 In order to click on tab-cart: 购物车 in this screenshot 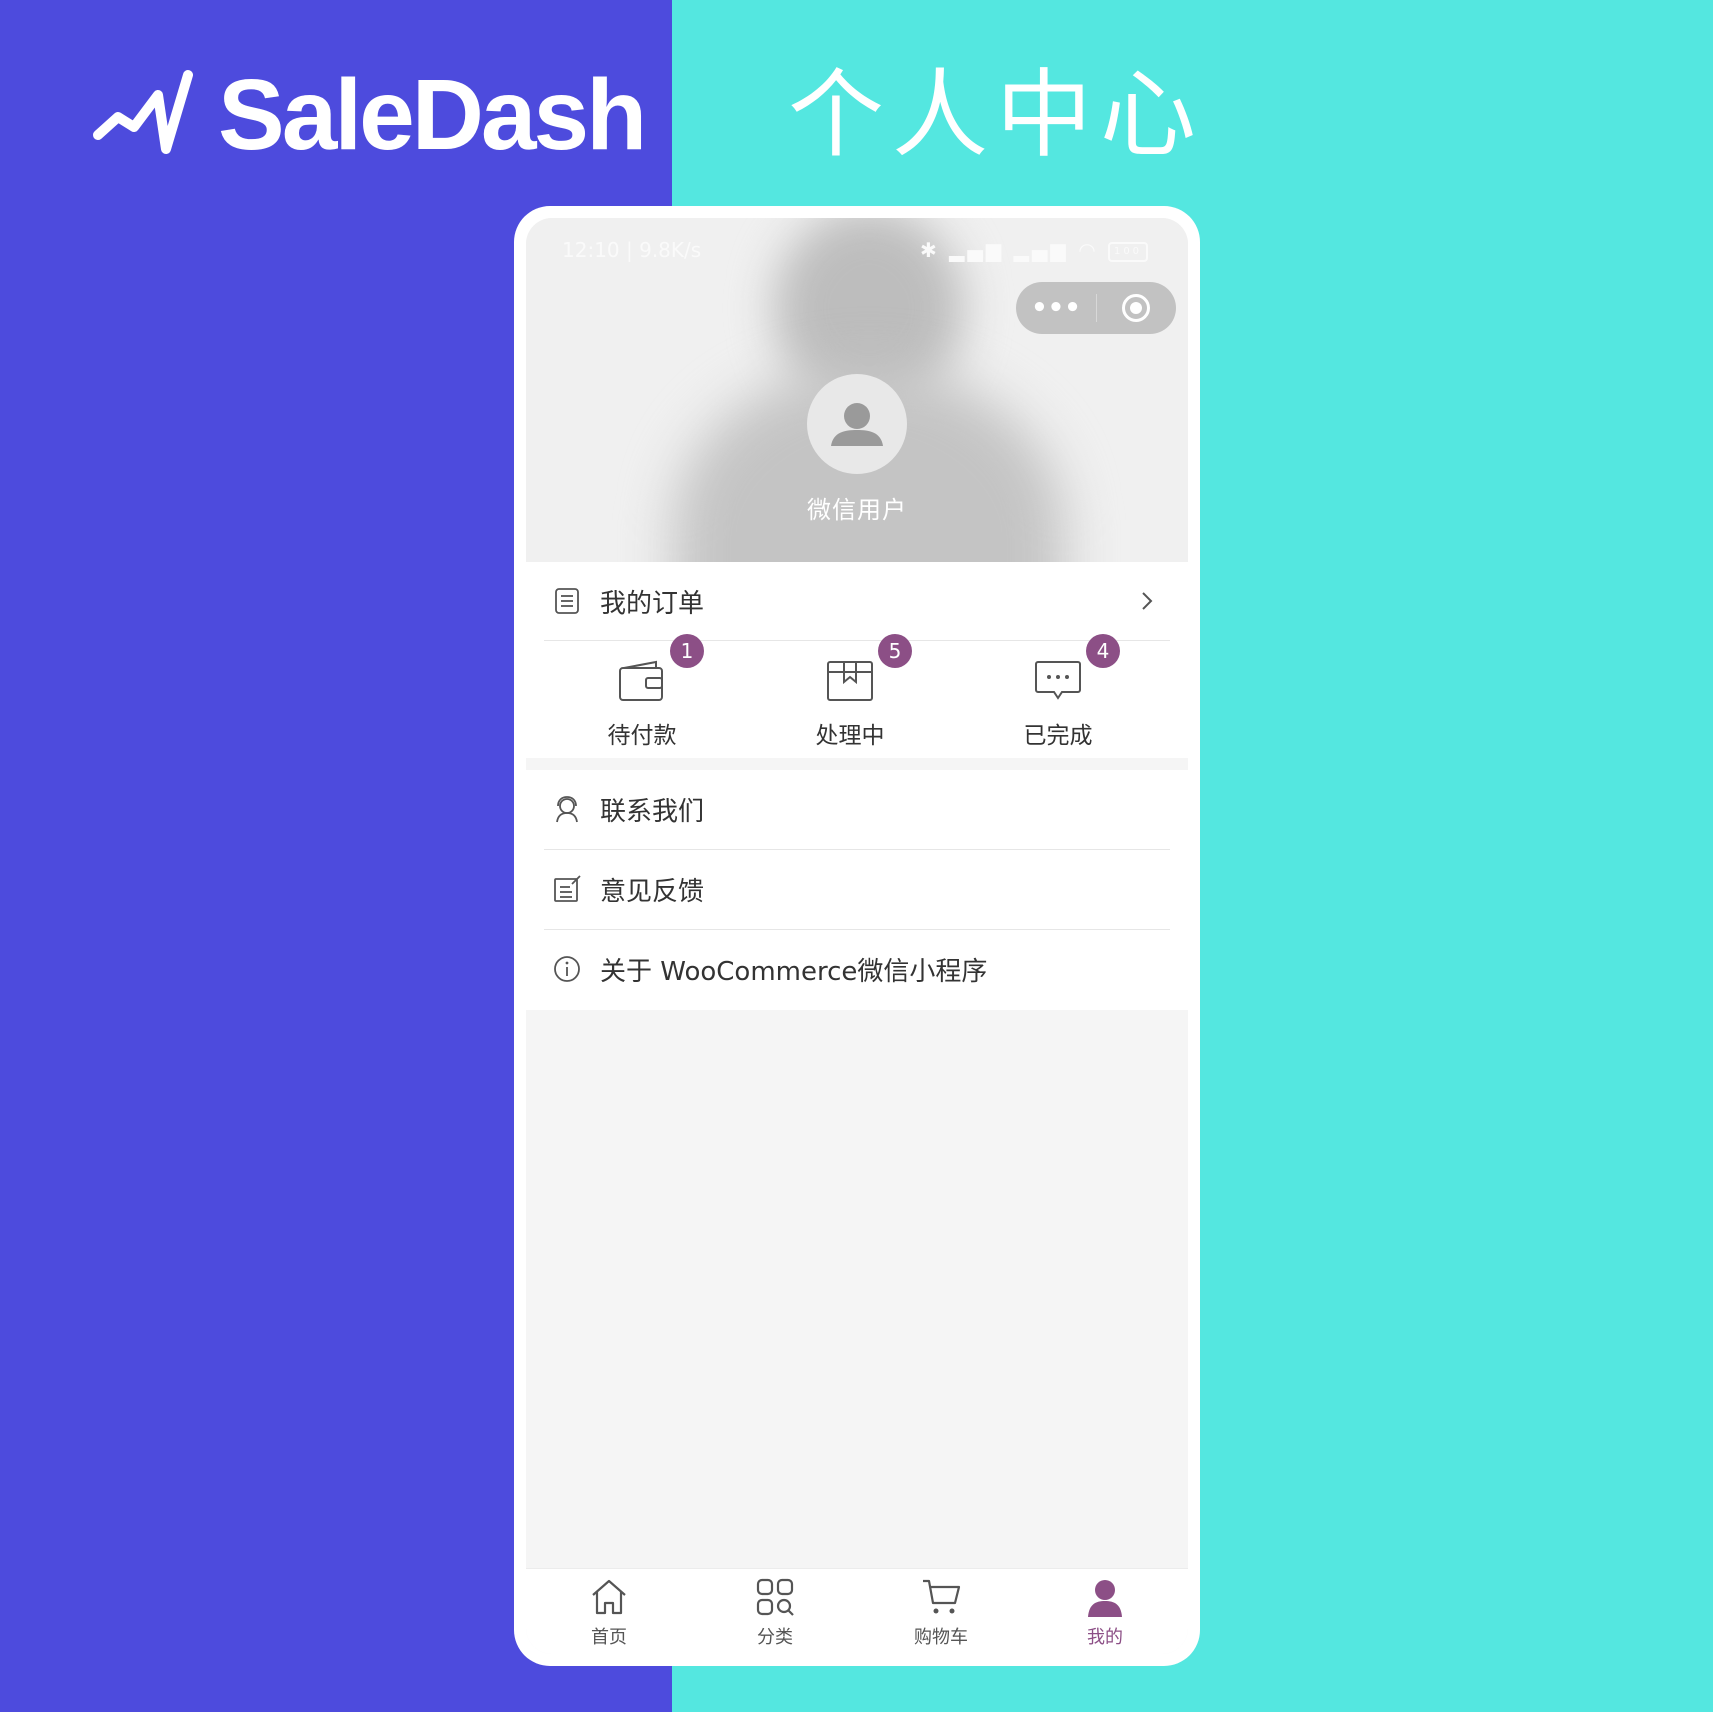, I will do `click(941, 1611)`.